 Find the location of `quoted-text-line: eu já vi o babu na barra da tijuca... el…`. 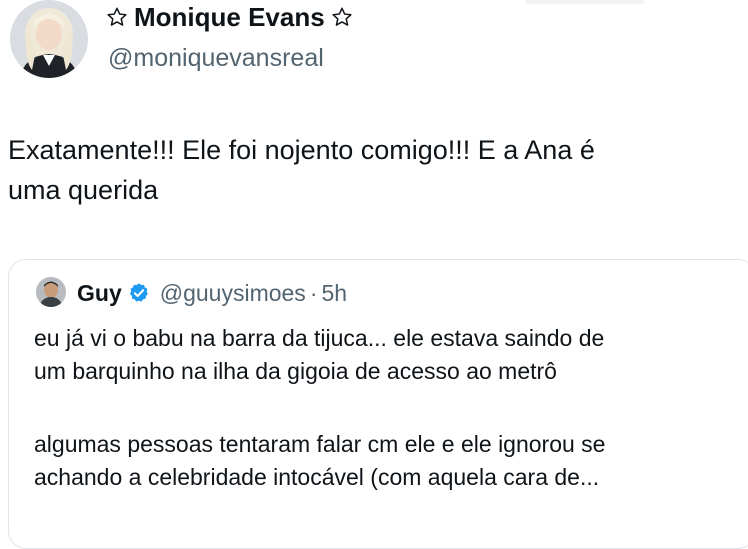

quoted-text-line: eu já vi o babu na barra da tijuca... el… is located at coordinates (319, 338).